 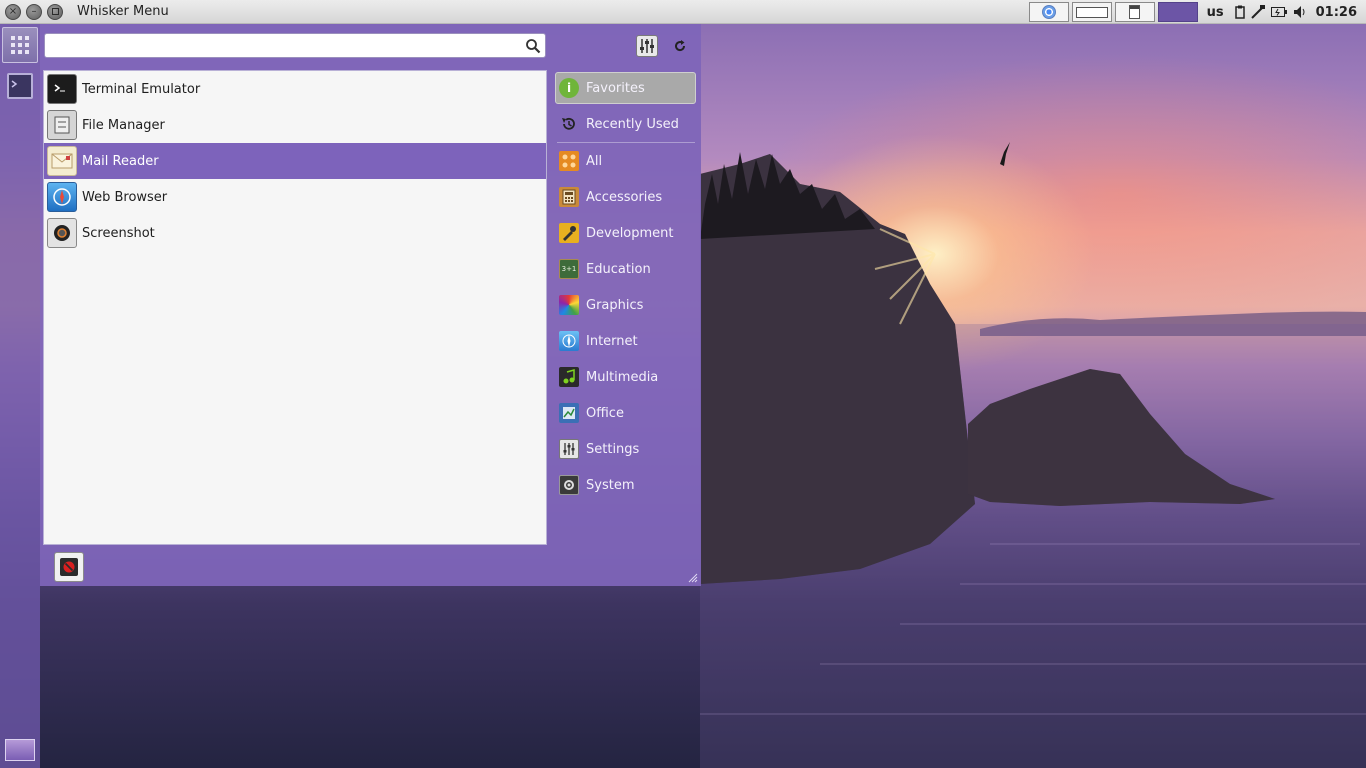 I want to click on category-accessories: Accessories, so click(x=626, y=197).